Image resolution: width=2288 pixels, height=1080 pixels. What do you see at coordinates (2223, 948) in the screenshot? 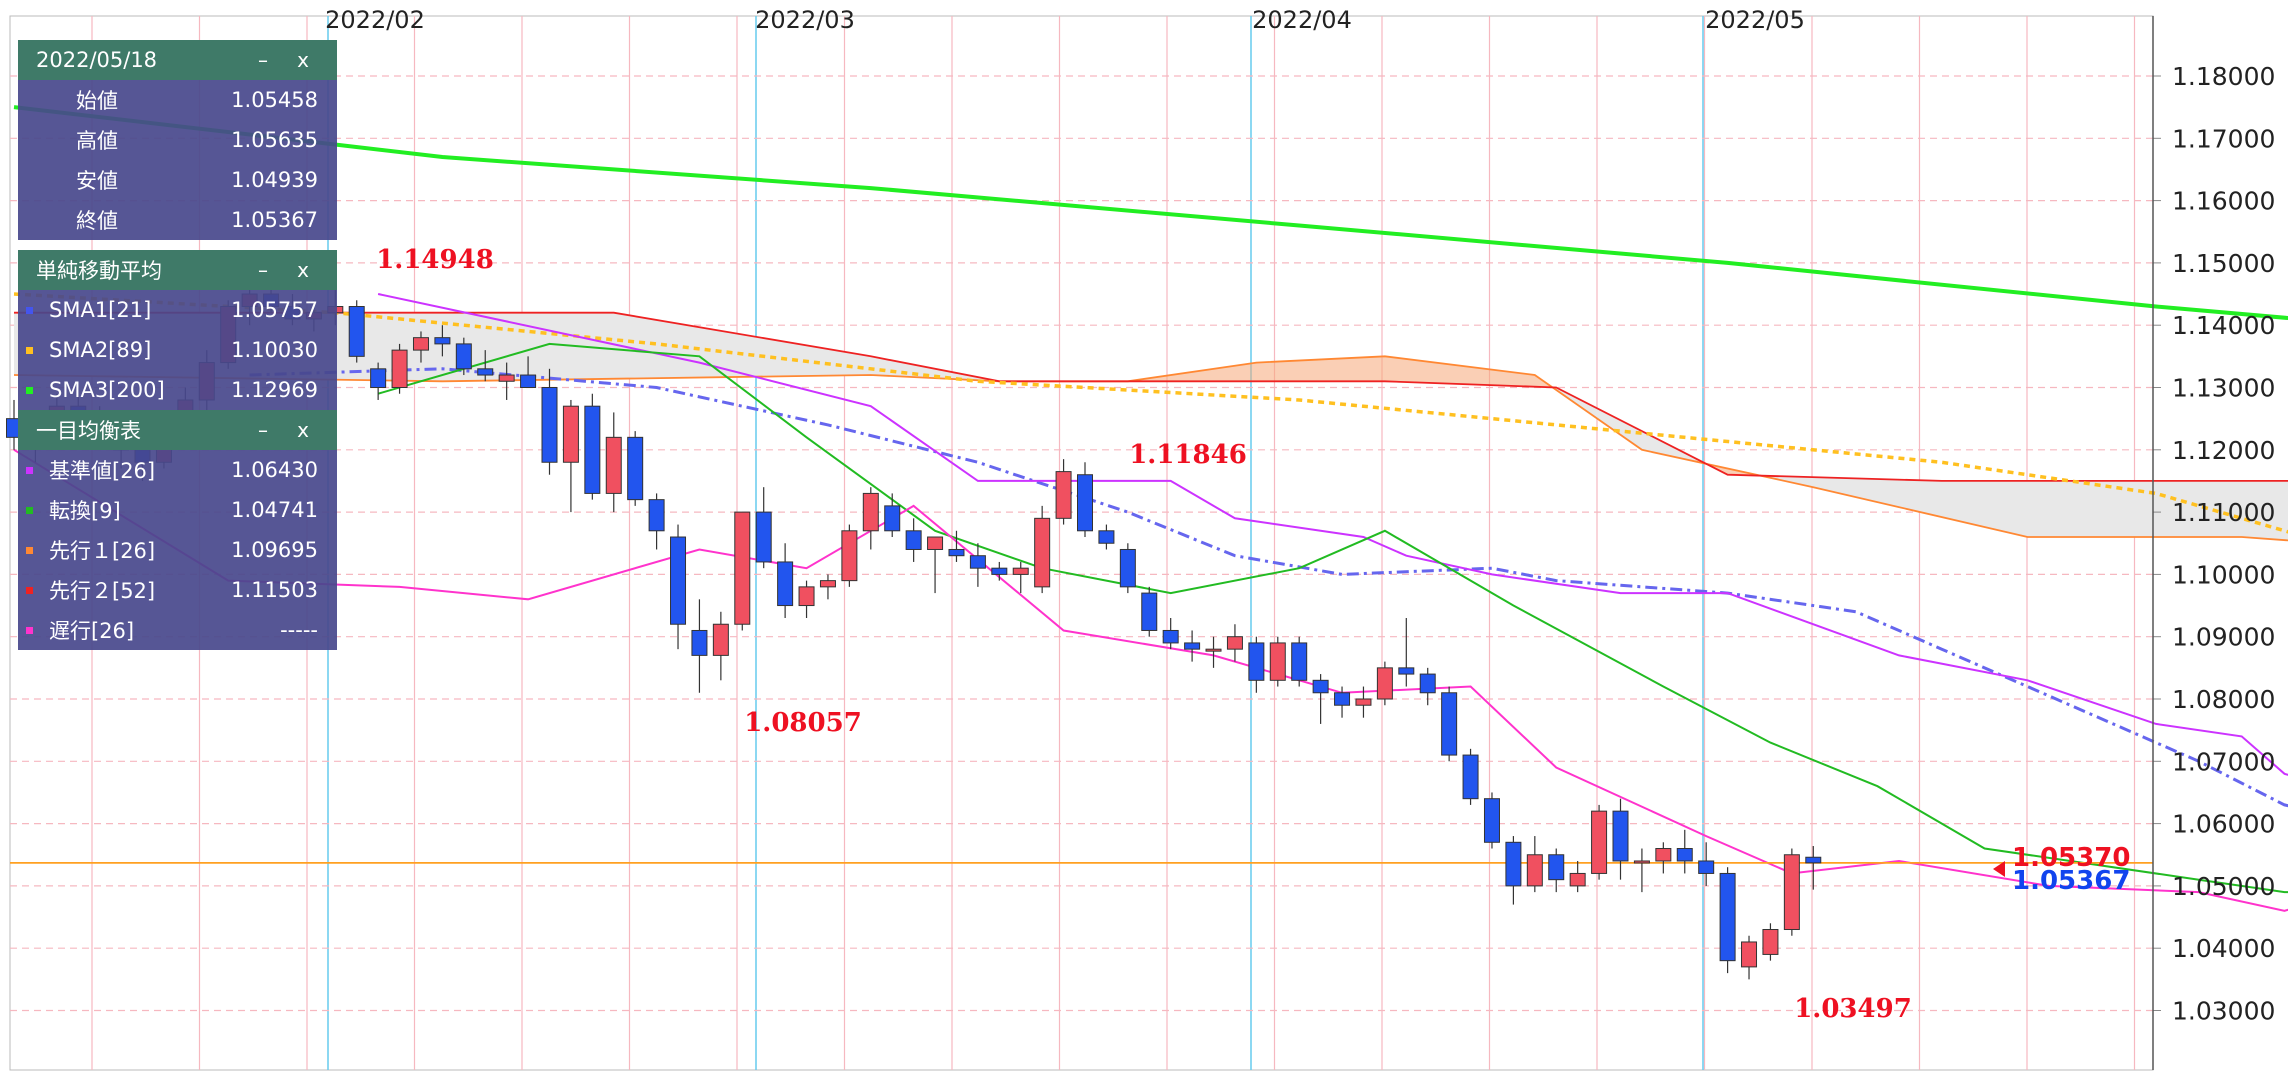
I see `y-tick-label: 1.04000` at bounding box center [2223, 948].